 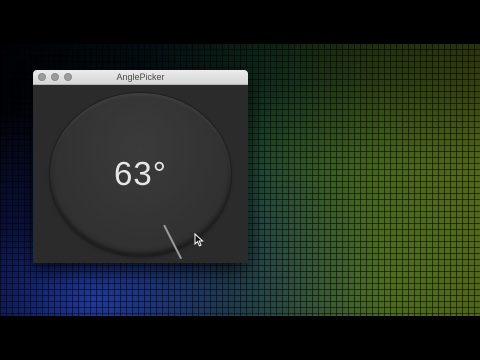 I want to click on angle-readout: 63°, so click(x=140, y=173).